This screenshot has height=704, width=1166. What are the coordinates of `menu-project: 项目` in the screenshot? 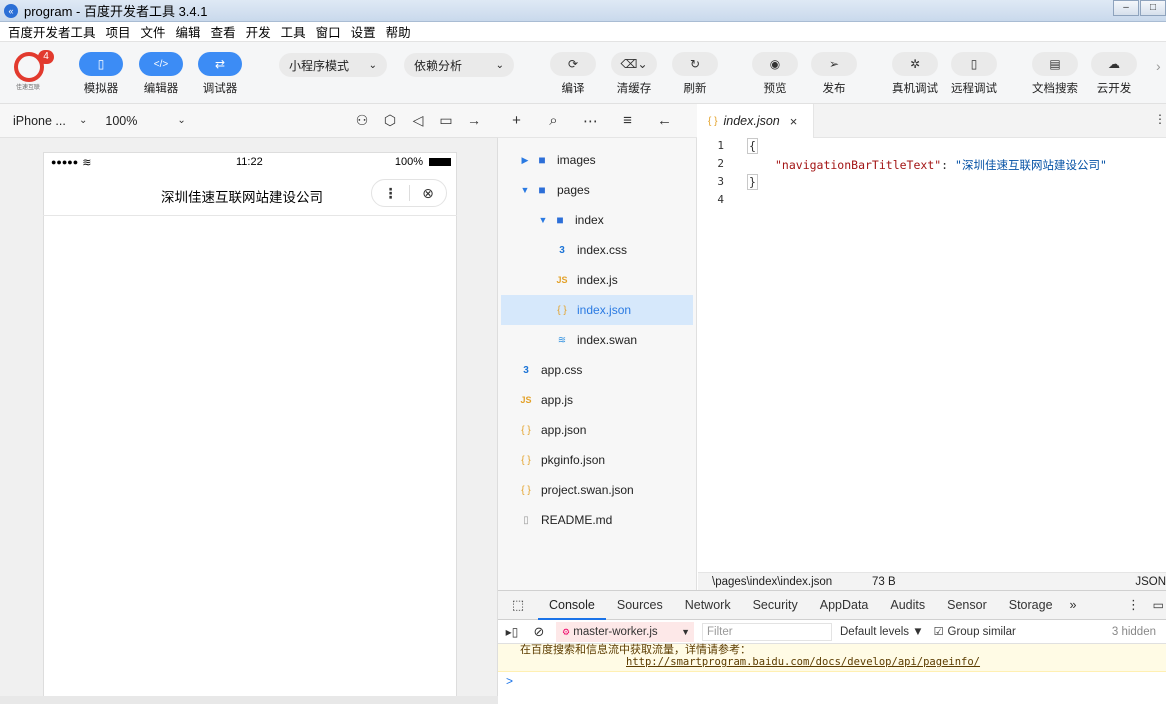 It's located at (118, 31).